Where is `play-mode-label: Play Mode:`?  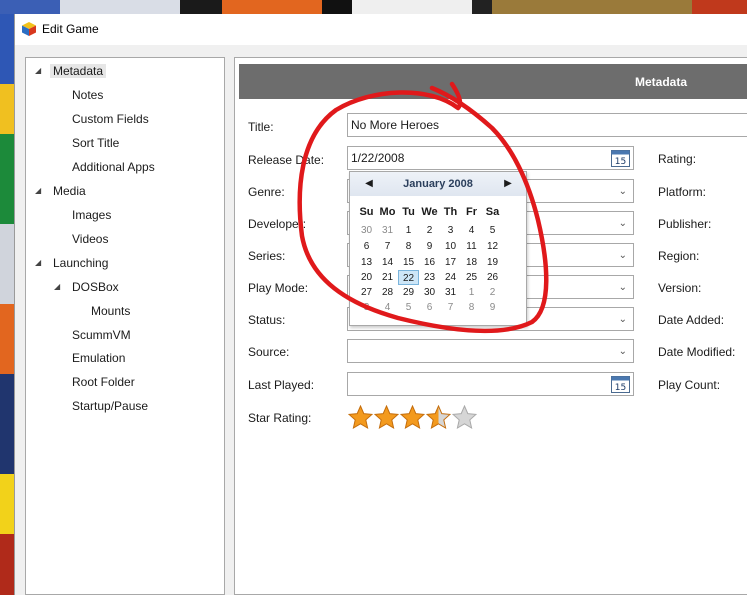
play-mode-label: Play Mode: is located at coordinates (278, 288).